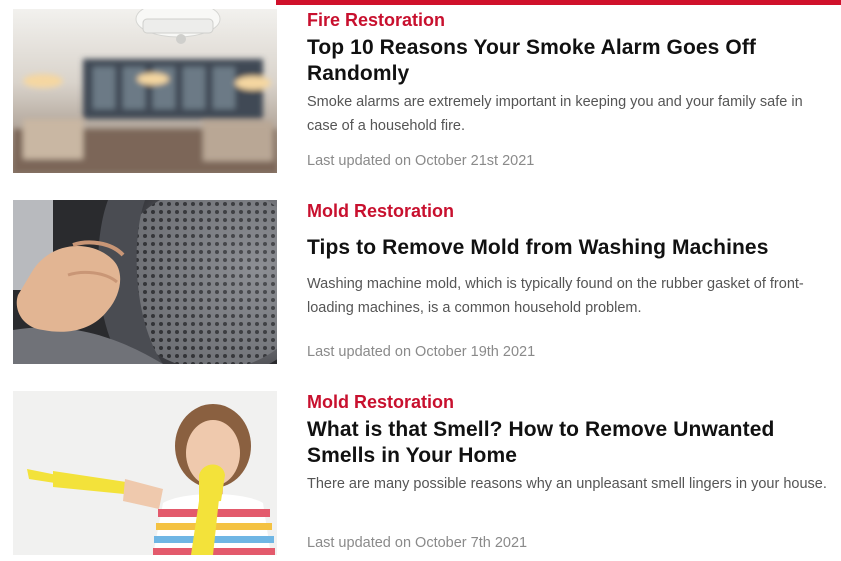 Image resolution: width=841 pixels, height=561 pixels. Describe the element at coordinates (376, 20) in the screenshot. I see `article-category: Fire Restoration` at that location.